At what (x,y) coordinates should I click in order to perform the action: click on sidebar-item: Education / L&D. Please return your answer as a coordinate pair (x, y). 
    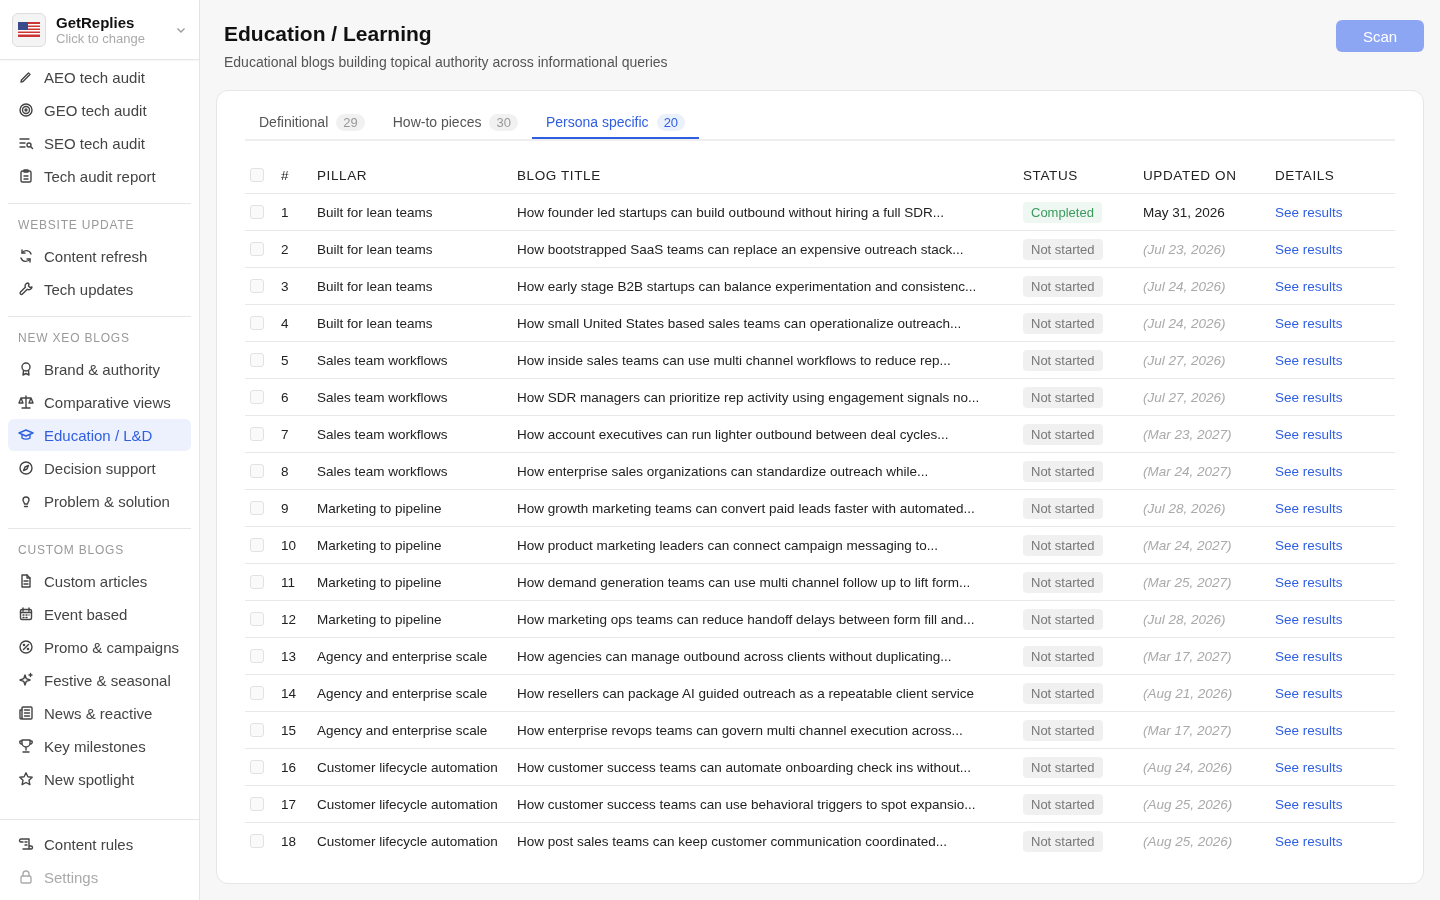
    Looking at the image, I should click on (99, 435).